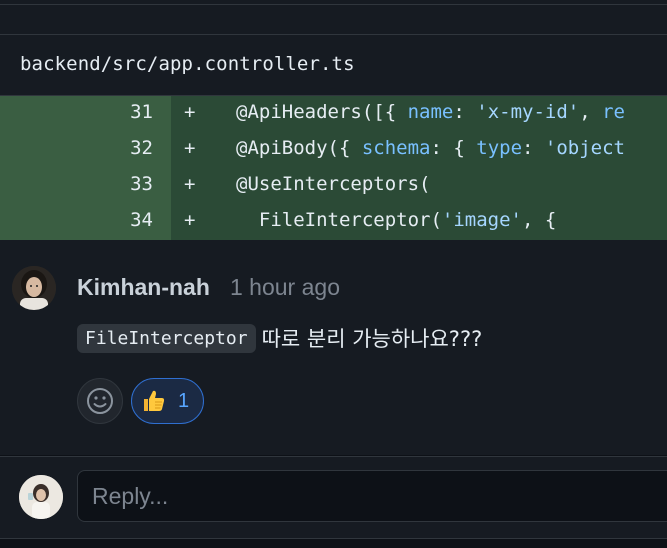 The height and width of the screenshot is (548, 667). What do you see at coordinates (499, 148) in the screenshot?
I see `code-token: type` at bounding box center [499, 148].